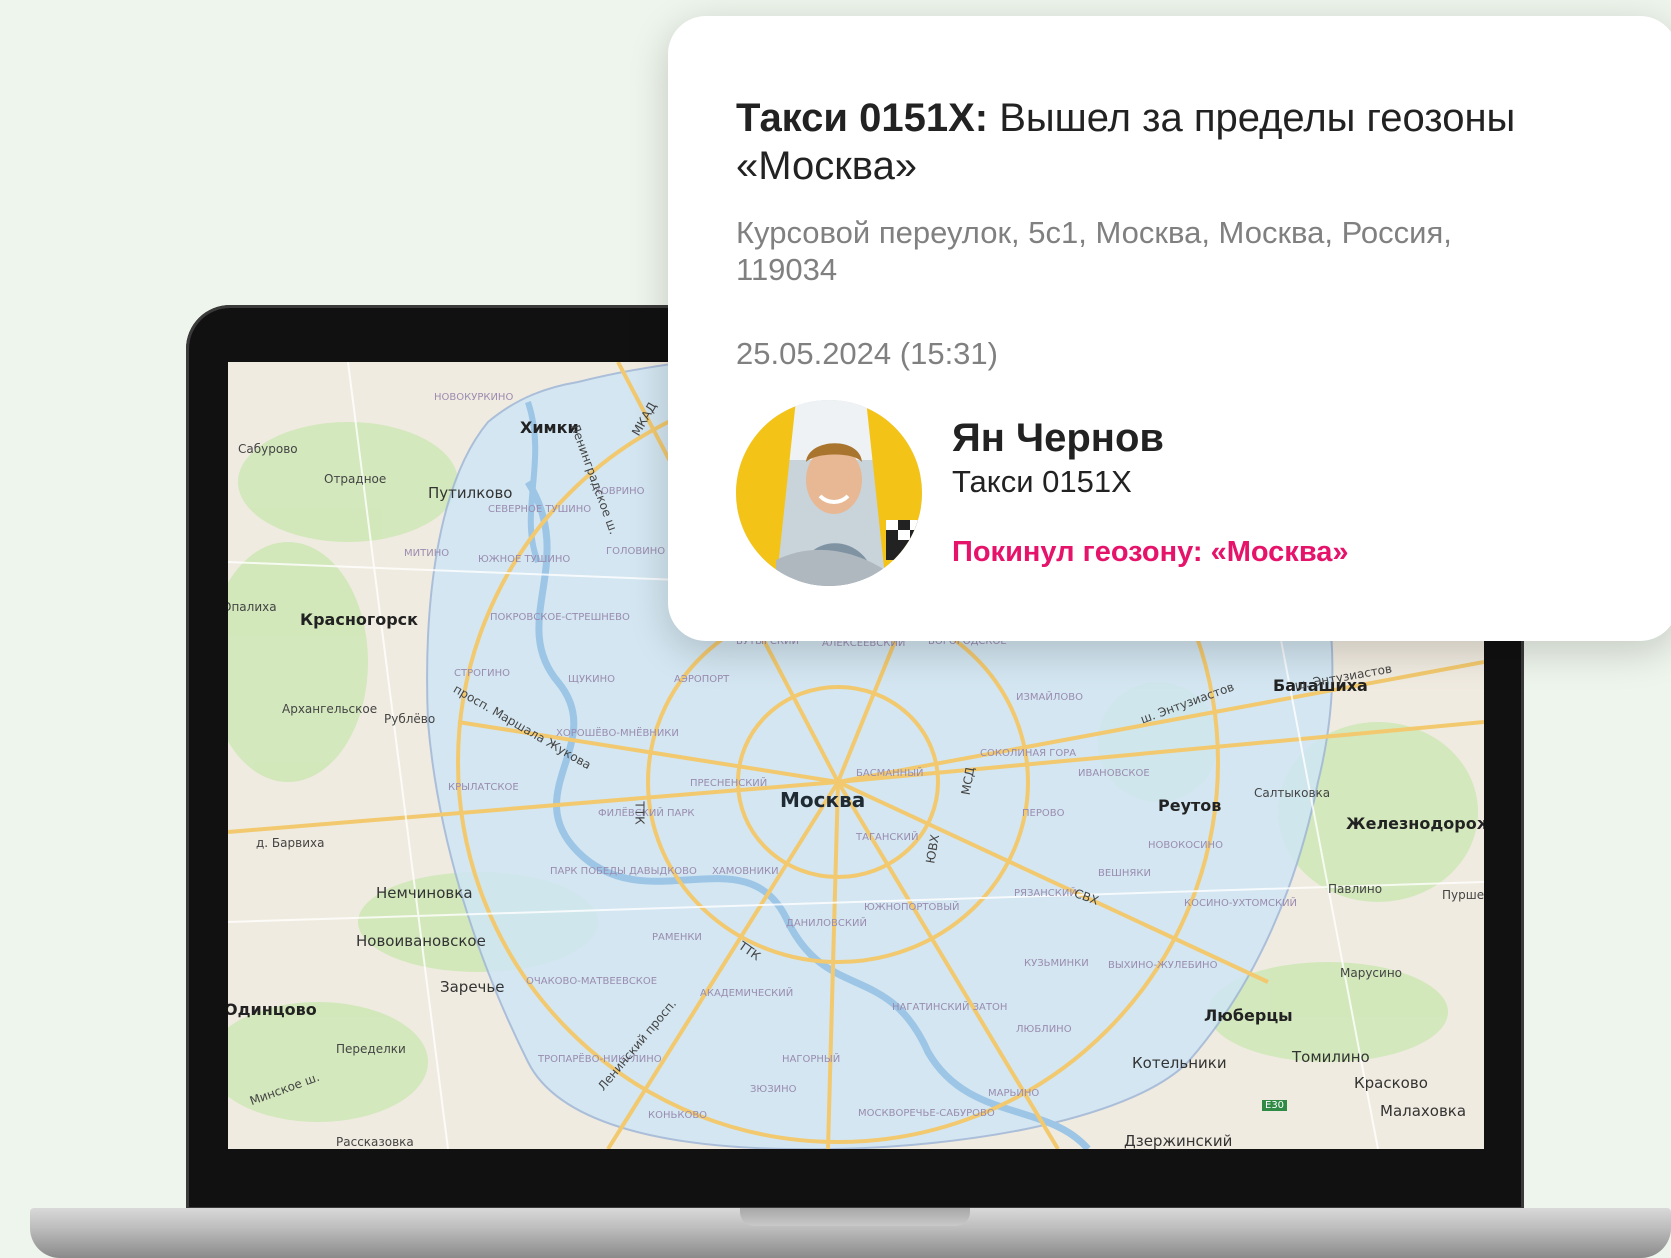 Image resolution: width=1671 pixels, height=1258 pixels. What do you see at coordinates (1124, 873) in the screenshot?
I see `map-district-label: Вешняки` at bounding box center [1124, 873].